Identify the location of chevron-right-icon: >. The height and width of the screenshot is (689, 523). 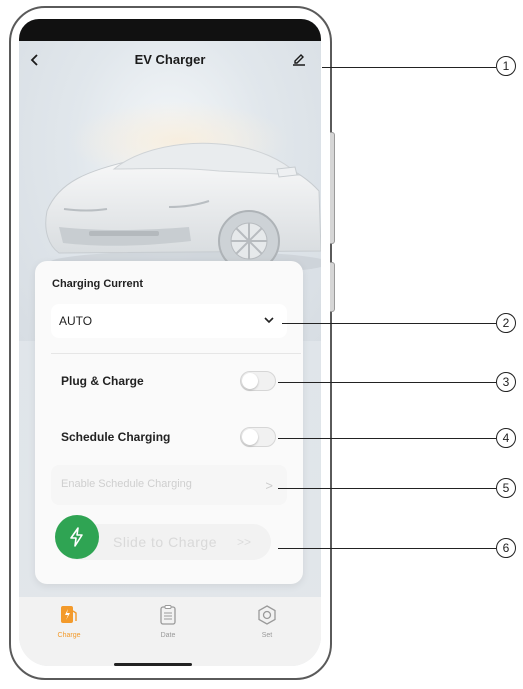
(269, 485).